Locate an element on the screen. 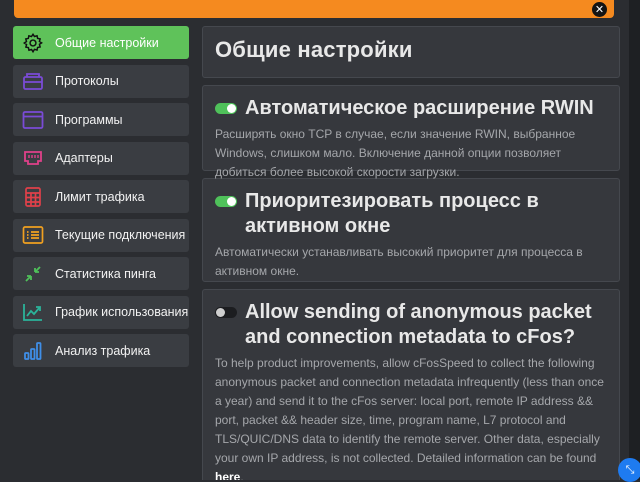  sidebar-item-traffic-analysis: Анализ трафика is located at coordinates (101, 350).